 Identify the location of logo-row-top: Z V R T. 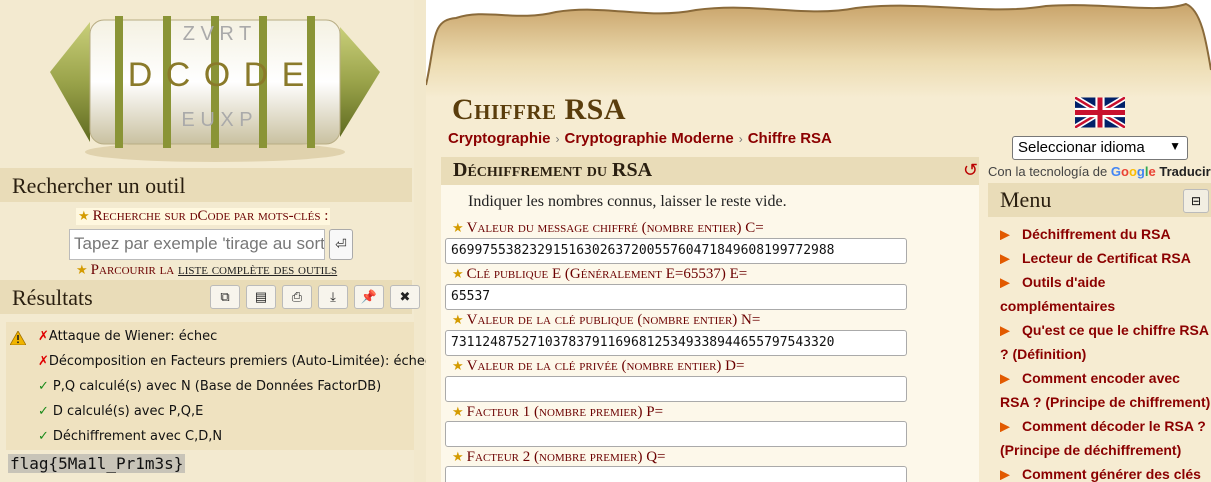
(217, 34).